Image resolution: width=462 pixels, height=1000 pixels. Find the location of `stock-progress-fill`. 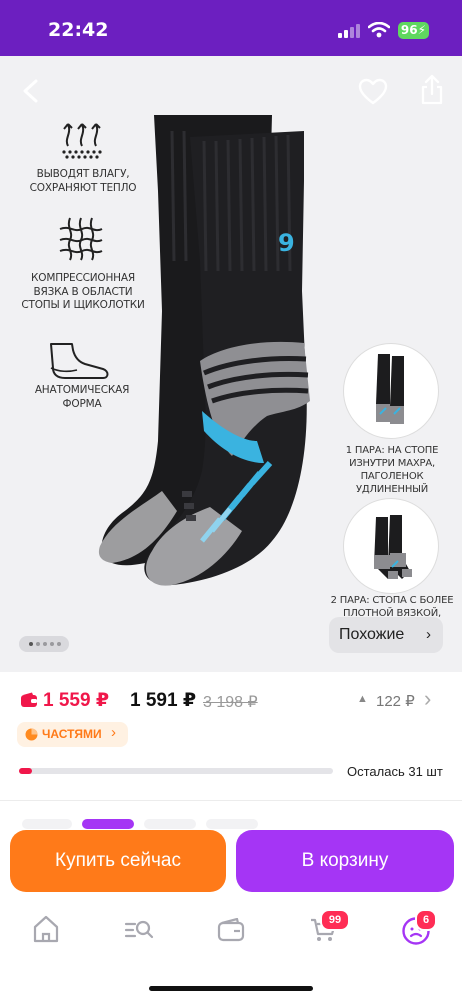

stock-progress-fill is located at coordinates (25, 771).